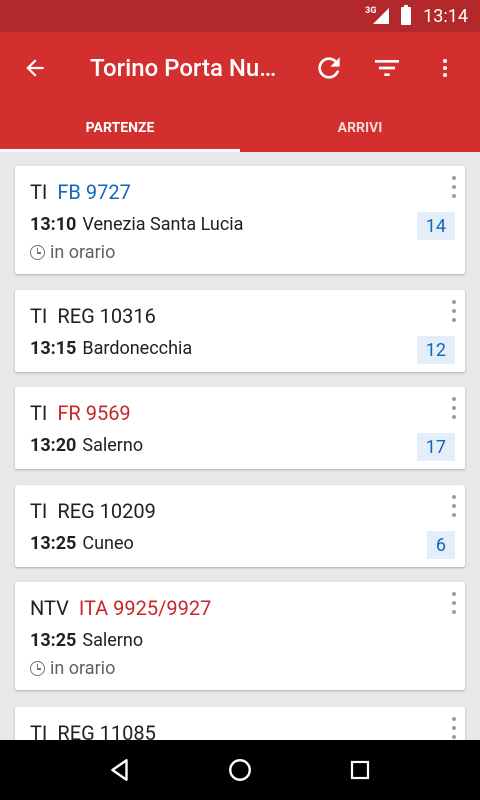 The image size is (480, 800). I want to click on more-vert-icon, so click(445, 68).